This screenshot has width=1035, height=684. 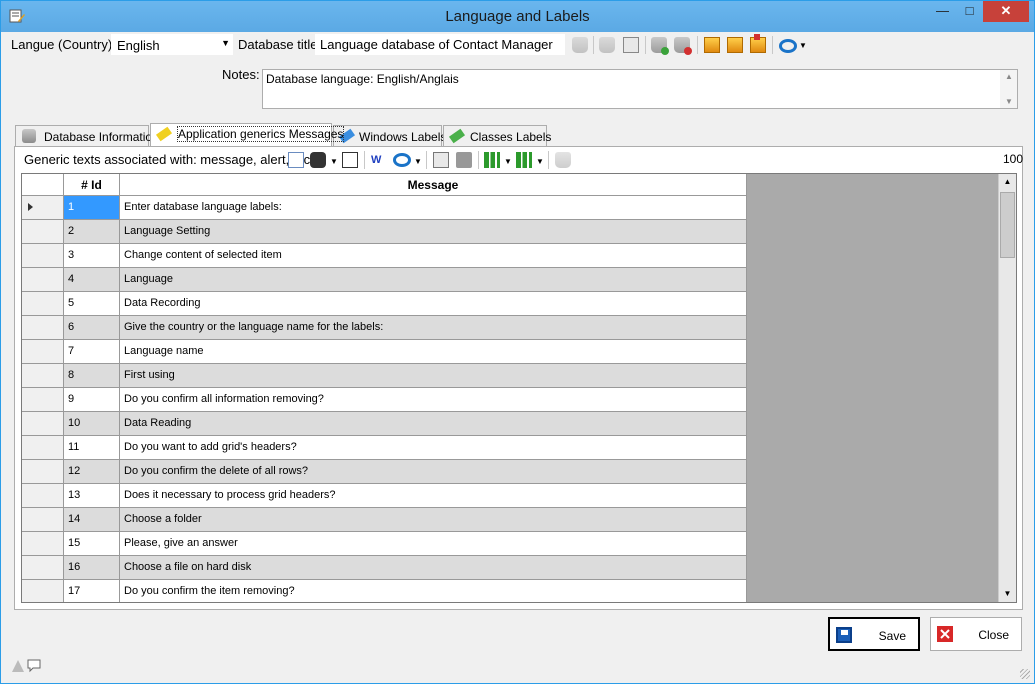 What do you see at coordinates (683, 46) in the screenshot?
I see `remove-database-icon` at bounding box center [683, 46].